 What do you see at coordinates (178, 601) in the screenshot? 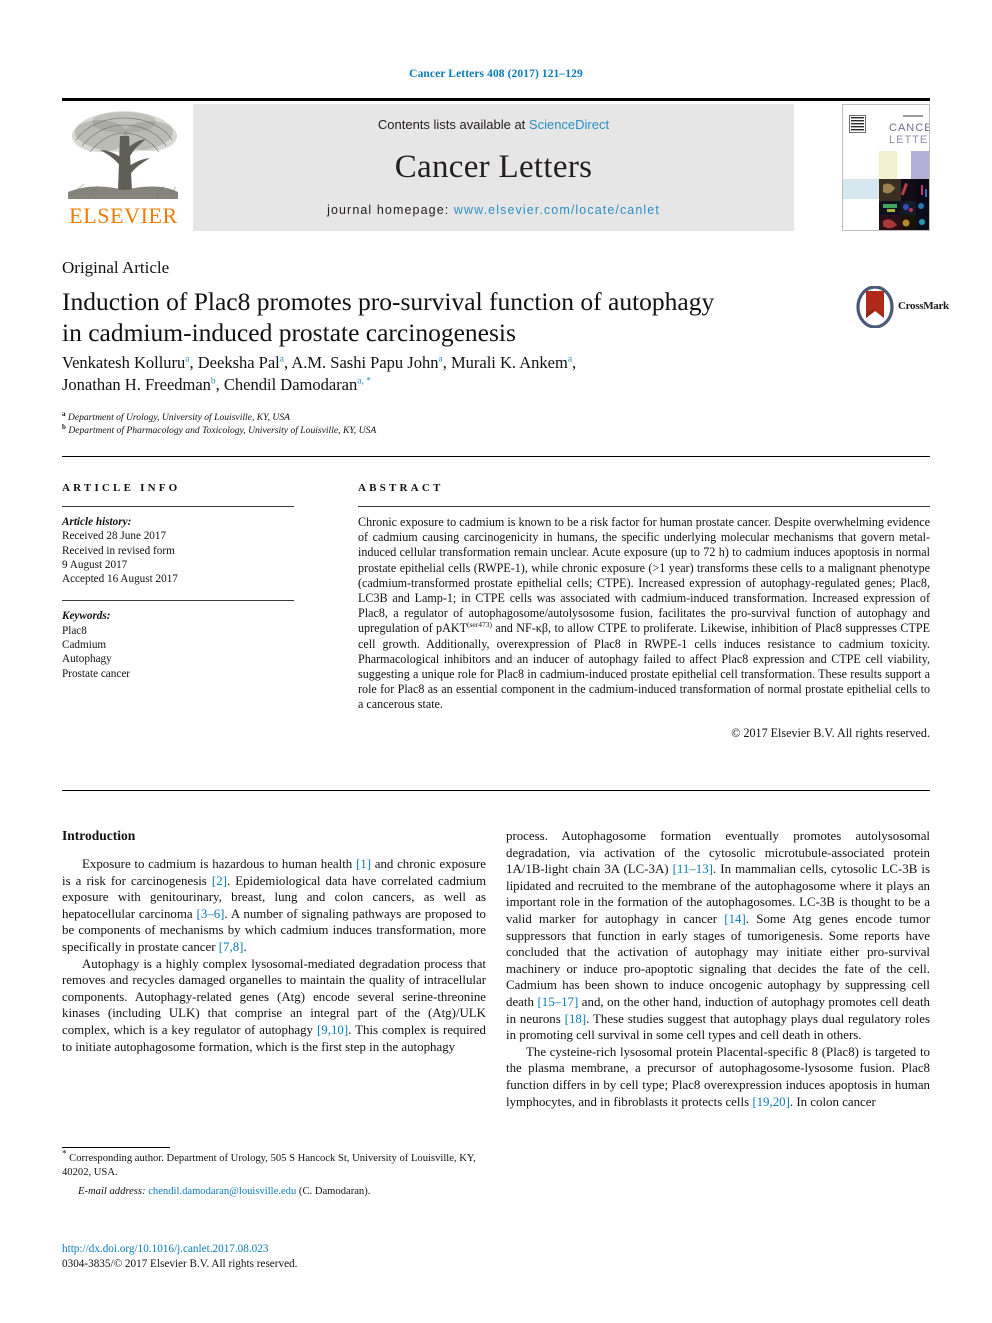
I see `keywords-rule` at bounding box center [178, 601].